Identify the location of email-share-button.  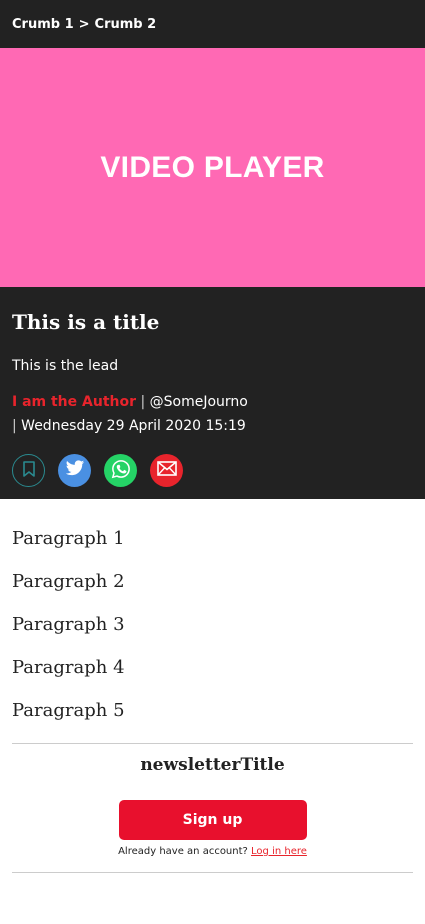
(166, 470).